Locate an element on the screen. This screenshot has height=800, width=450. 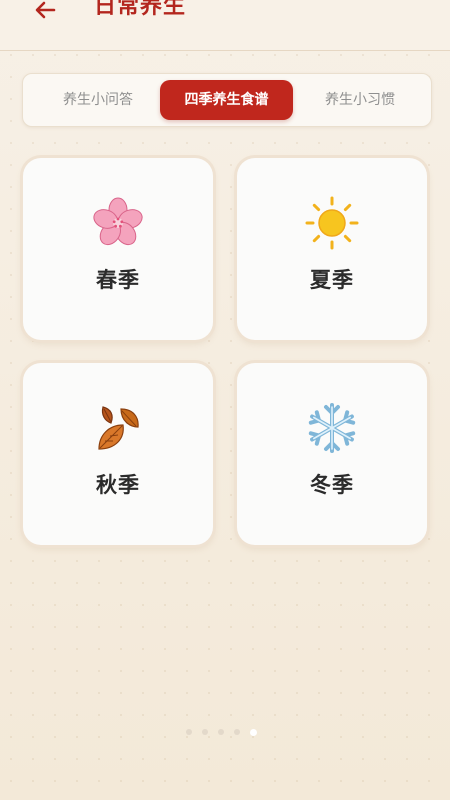
season-label-summer: 夏季 is located at coordinates (332, 280).